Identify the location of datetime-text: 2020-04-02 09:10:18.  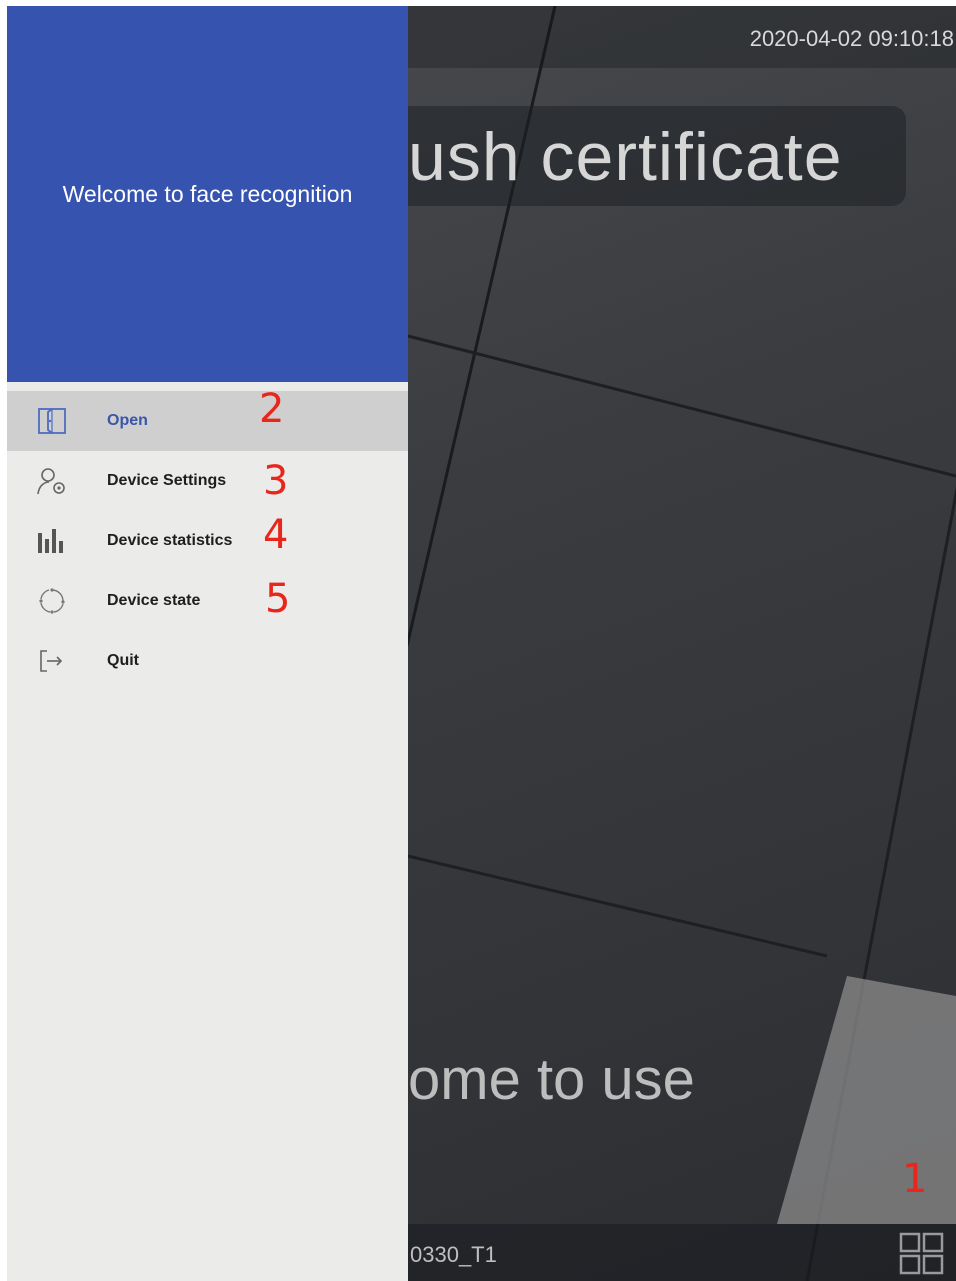
(851, 38).